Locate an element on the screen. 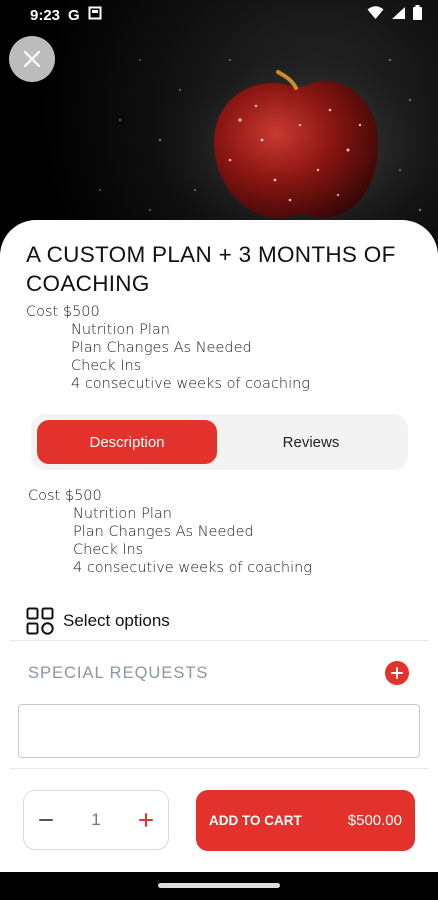  plus-circle-icon is located at coordinates (397, 673).